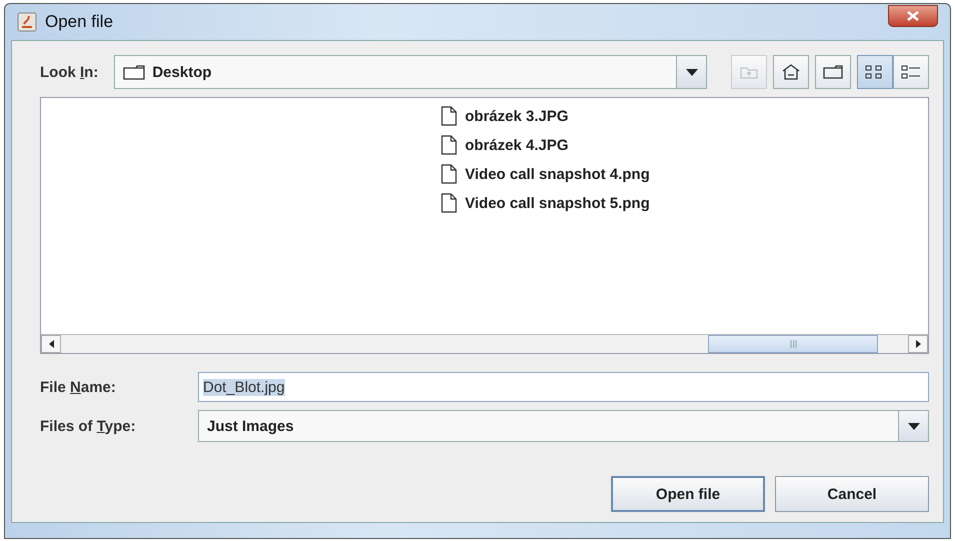 Image resolution: width=955 pixels, height=541 pixels. What do you see at coordinates (563, 387) in the screenshot?
I see `file-name-field: Dot_Blot.jpg` at bounding box center [563, 387].